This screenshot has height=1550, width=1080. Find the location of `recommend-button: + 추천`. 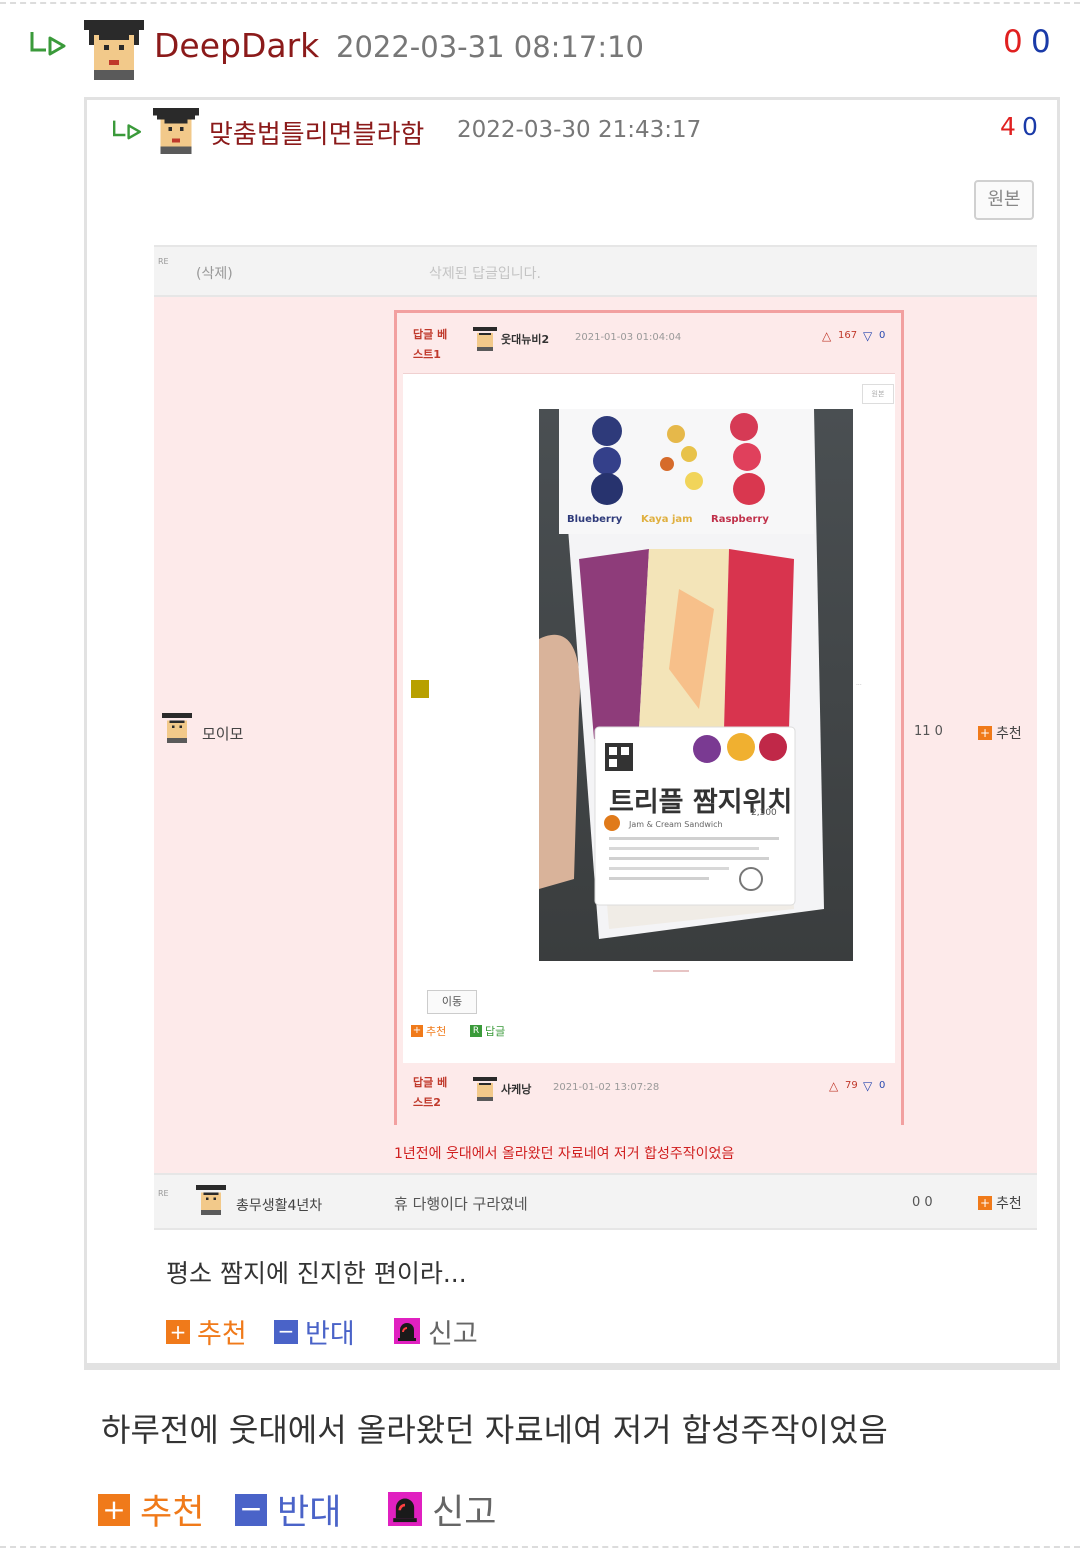

recommend-button: + 추천 is located at coordinates (158, 1508).